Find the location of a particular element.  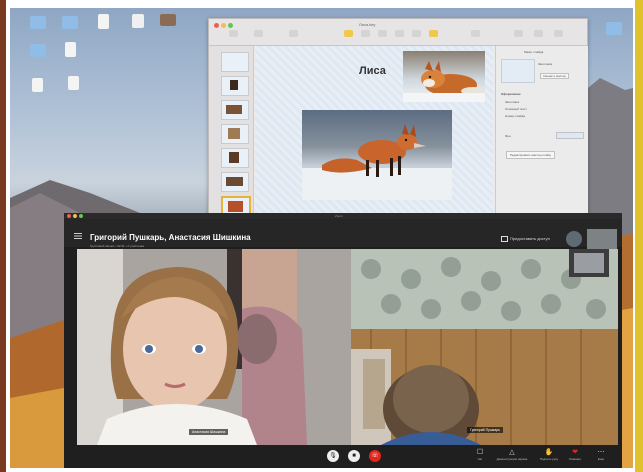

window-title: Лиса.key is located at coordinates (367, 24).